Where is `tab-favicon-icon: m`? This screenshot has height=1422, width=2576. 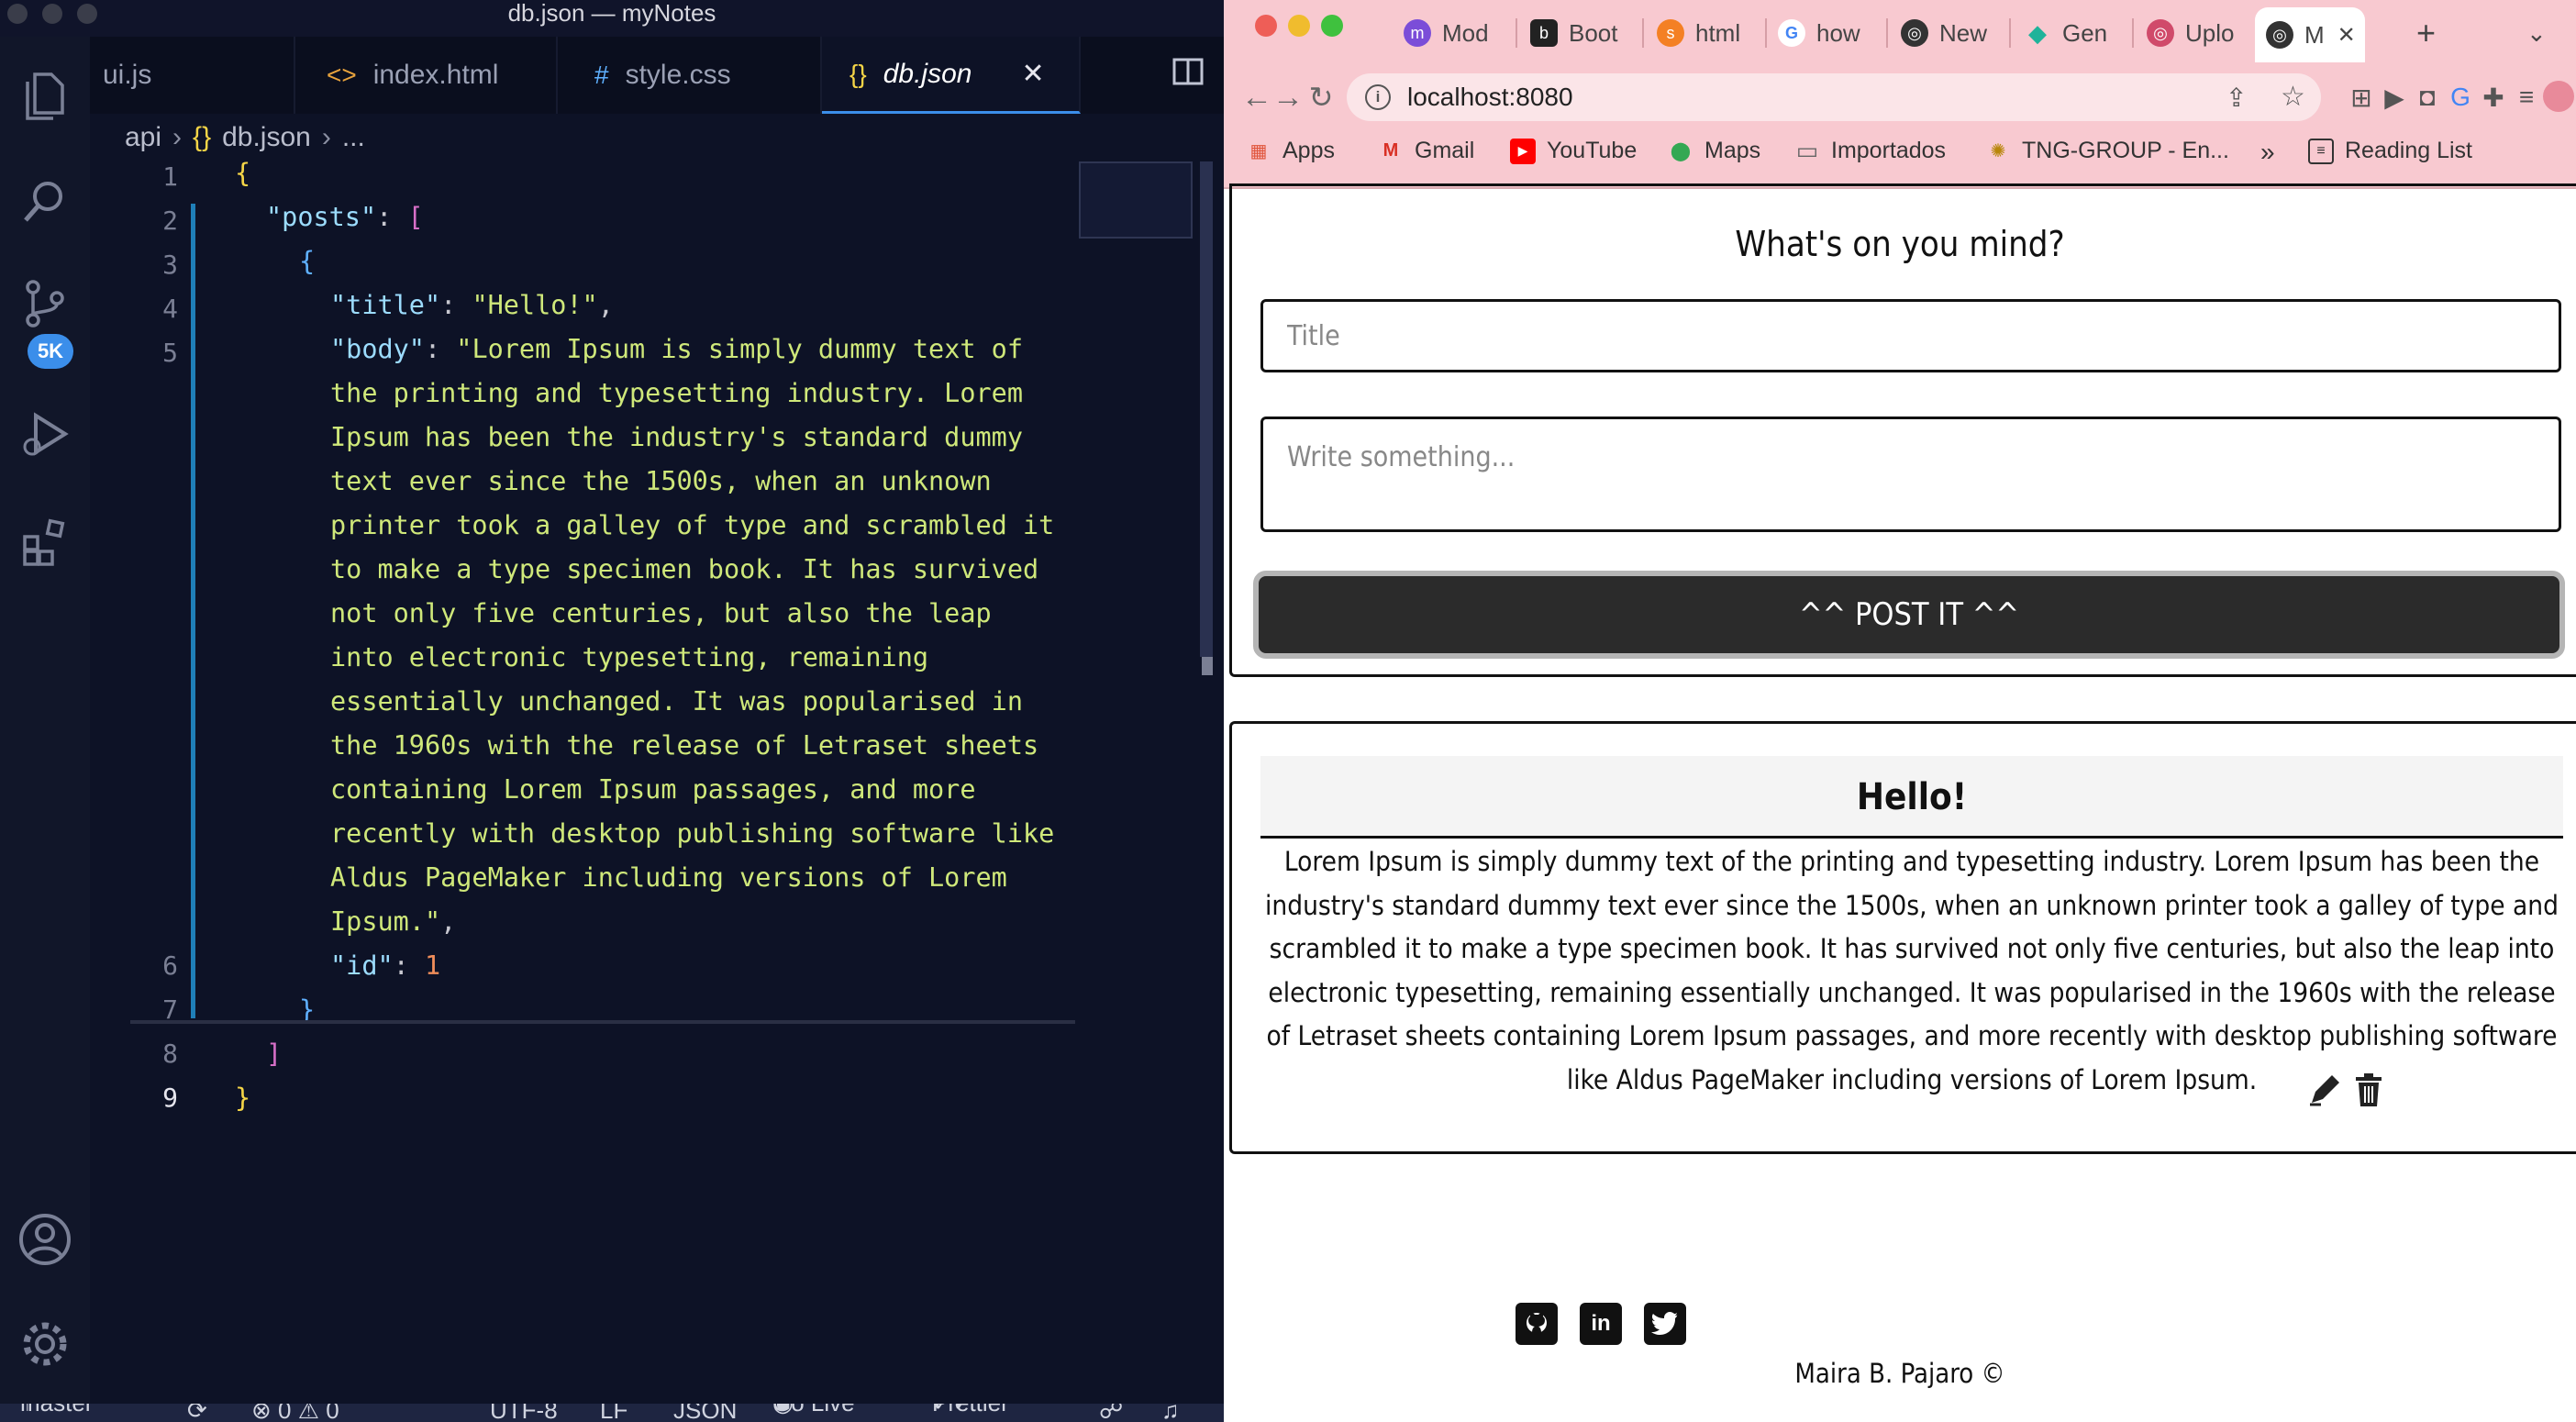 tab-favicon-icon: m is located at coordinates (1417, 33).